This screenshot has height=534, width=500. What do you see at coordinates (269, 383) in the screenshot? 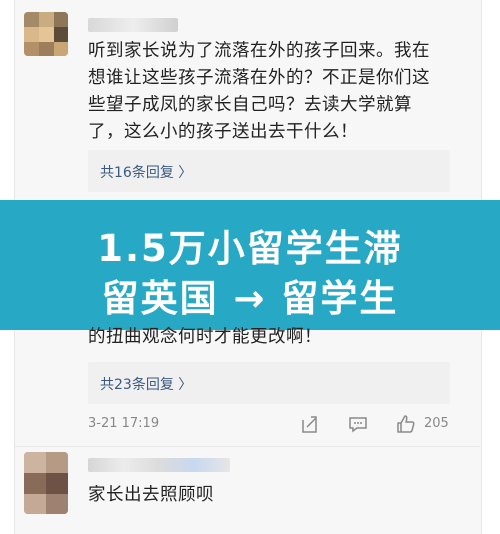
I see `reply-box: 共23条回复 〉` at bounding box center [269, 383].